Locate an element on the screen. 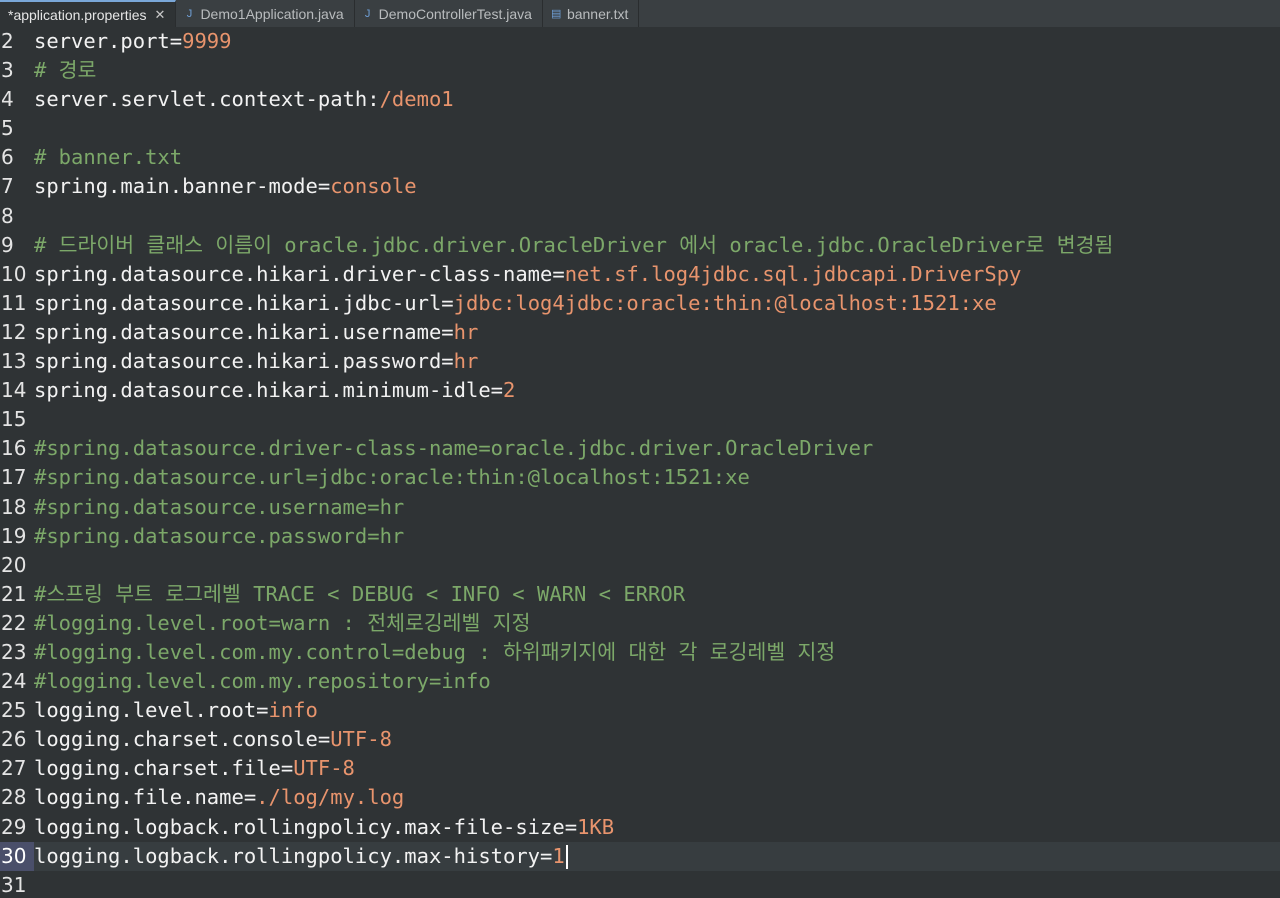  line-number: 9 is located at coordinates (7, 244).